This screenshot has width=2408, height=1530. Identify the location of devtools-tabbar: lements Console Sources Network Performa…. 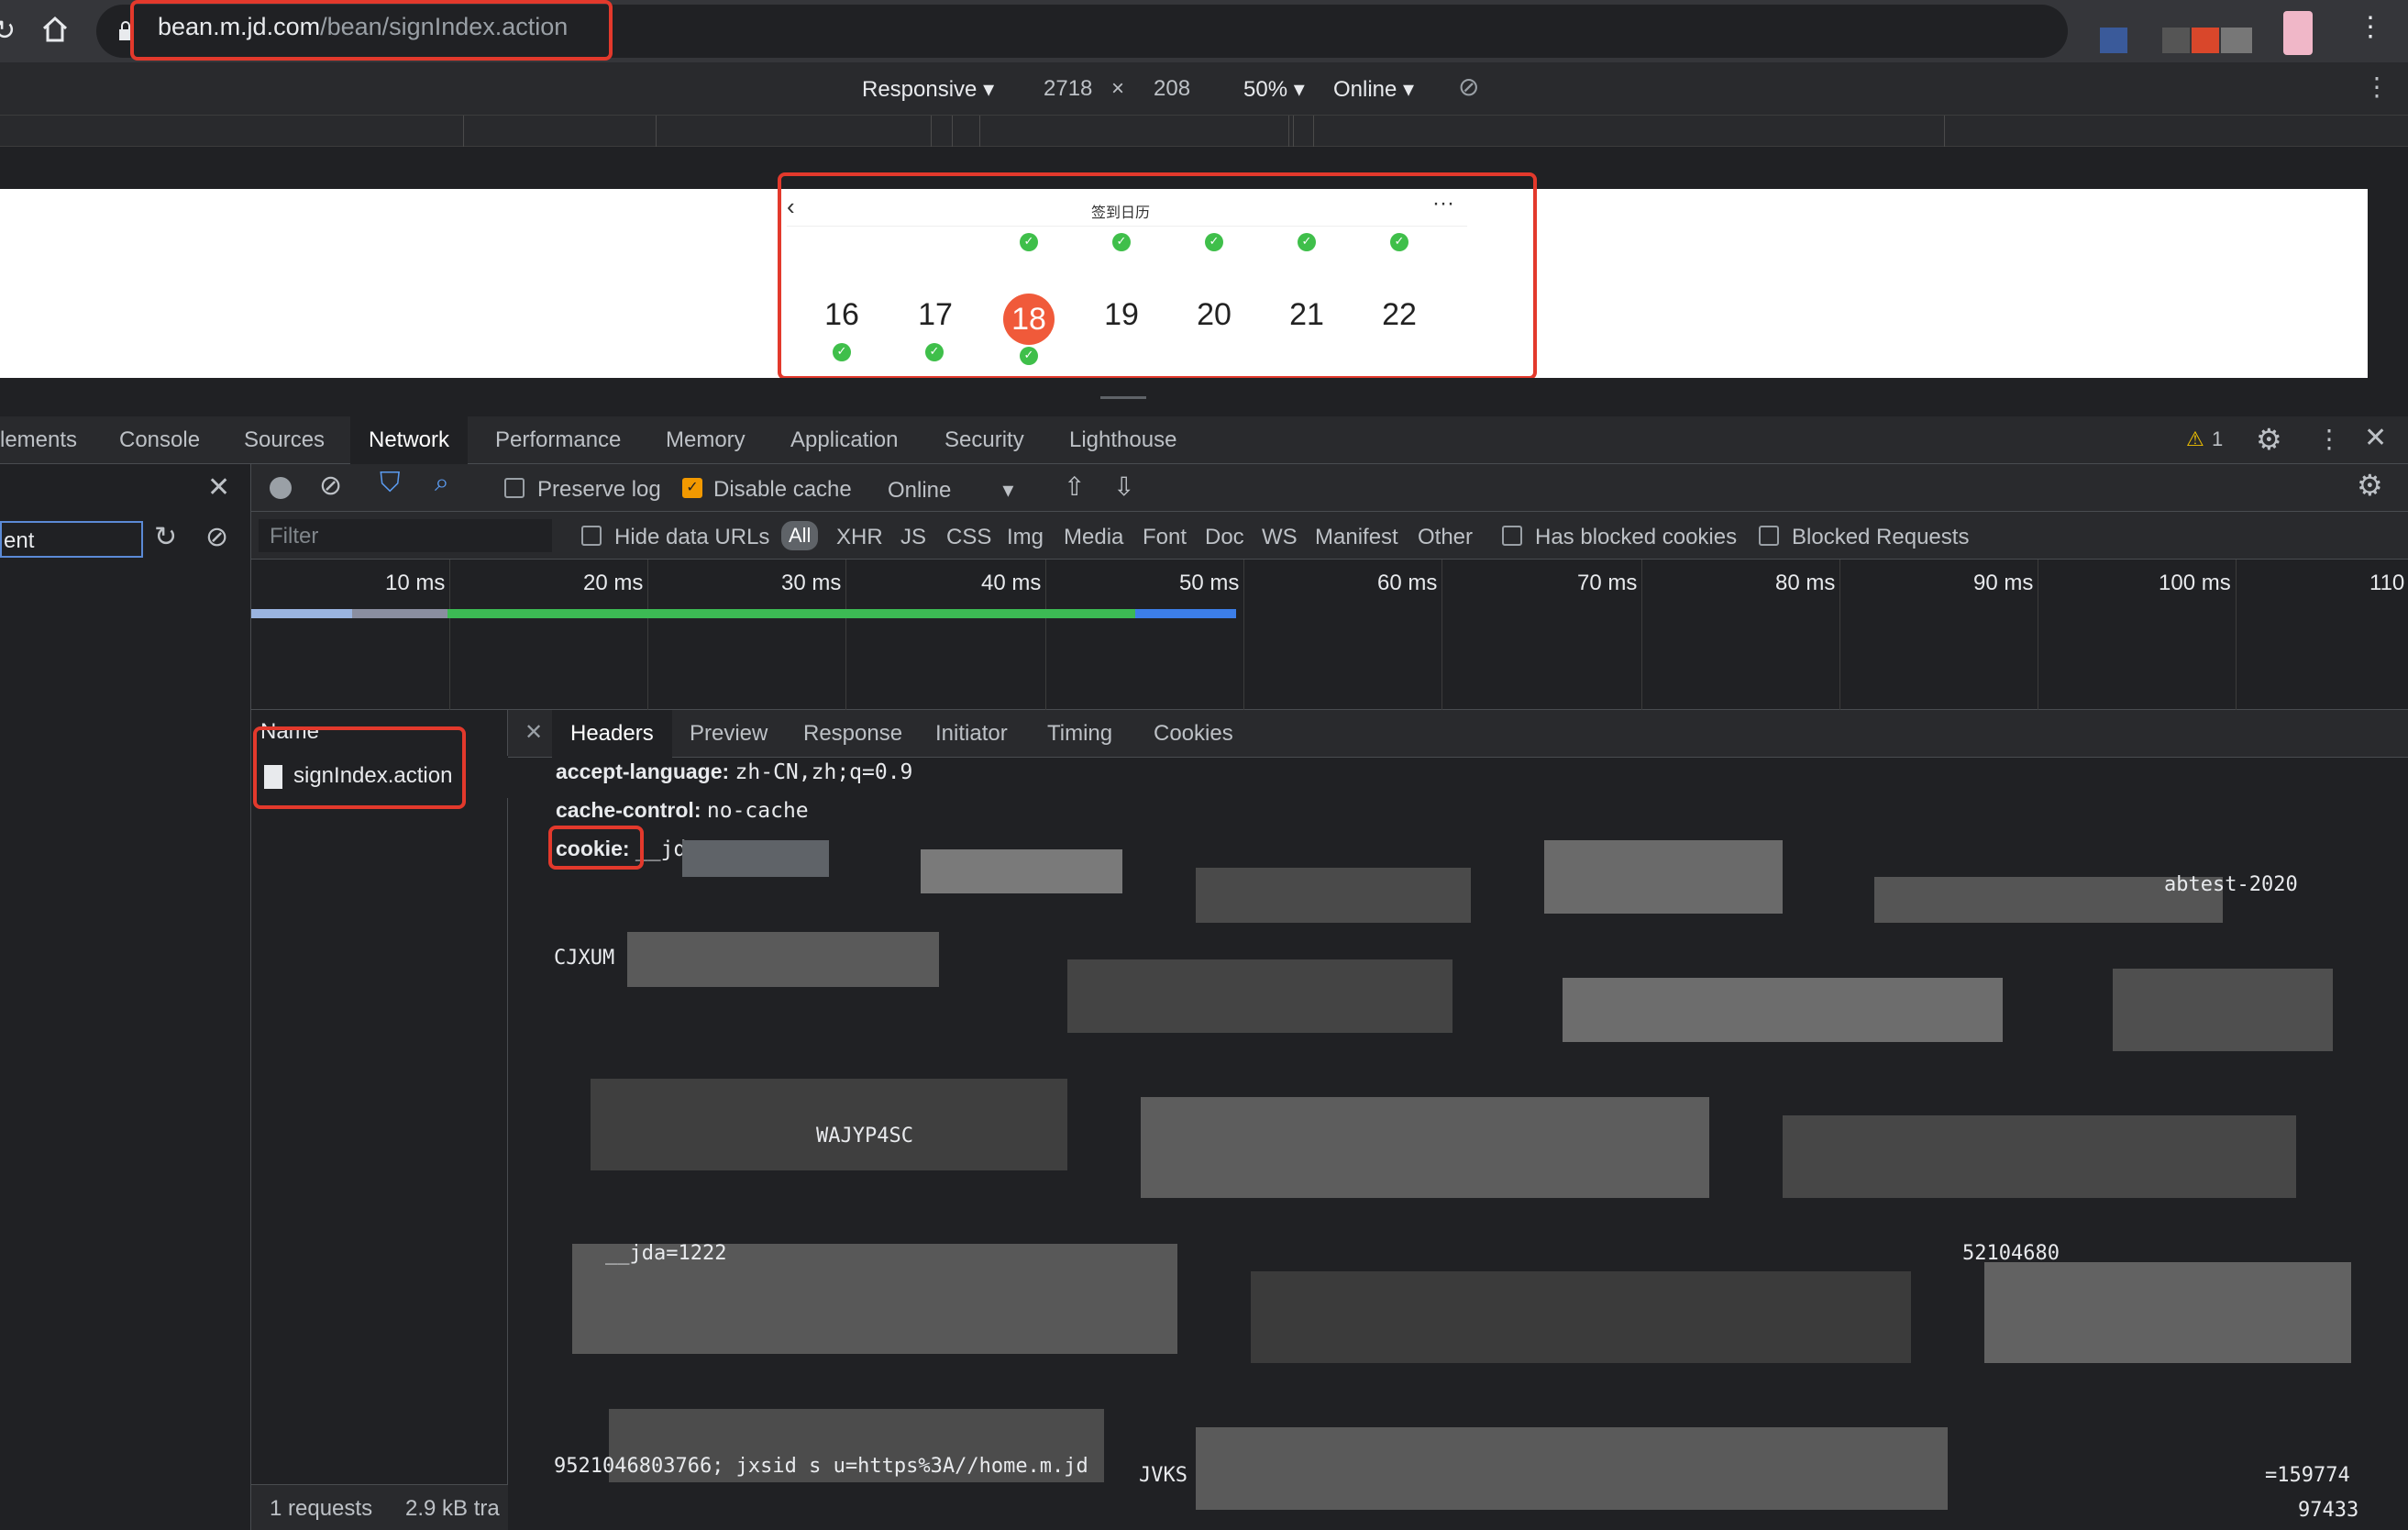
(1204, 440).